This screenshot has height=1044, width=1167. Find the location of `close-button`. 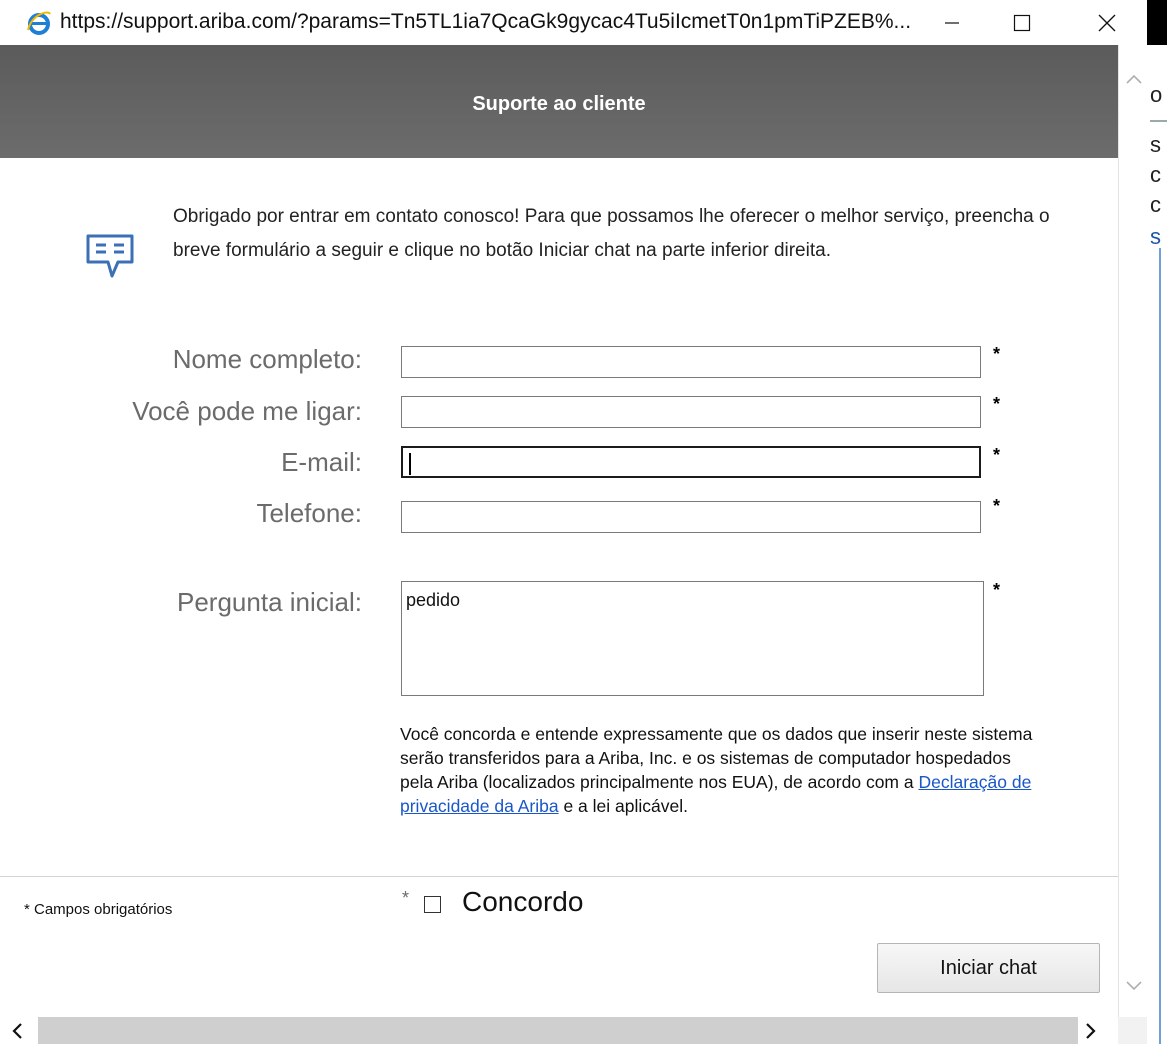

close-button is located at coordinates (1107, 23).